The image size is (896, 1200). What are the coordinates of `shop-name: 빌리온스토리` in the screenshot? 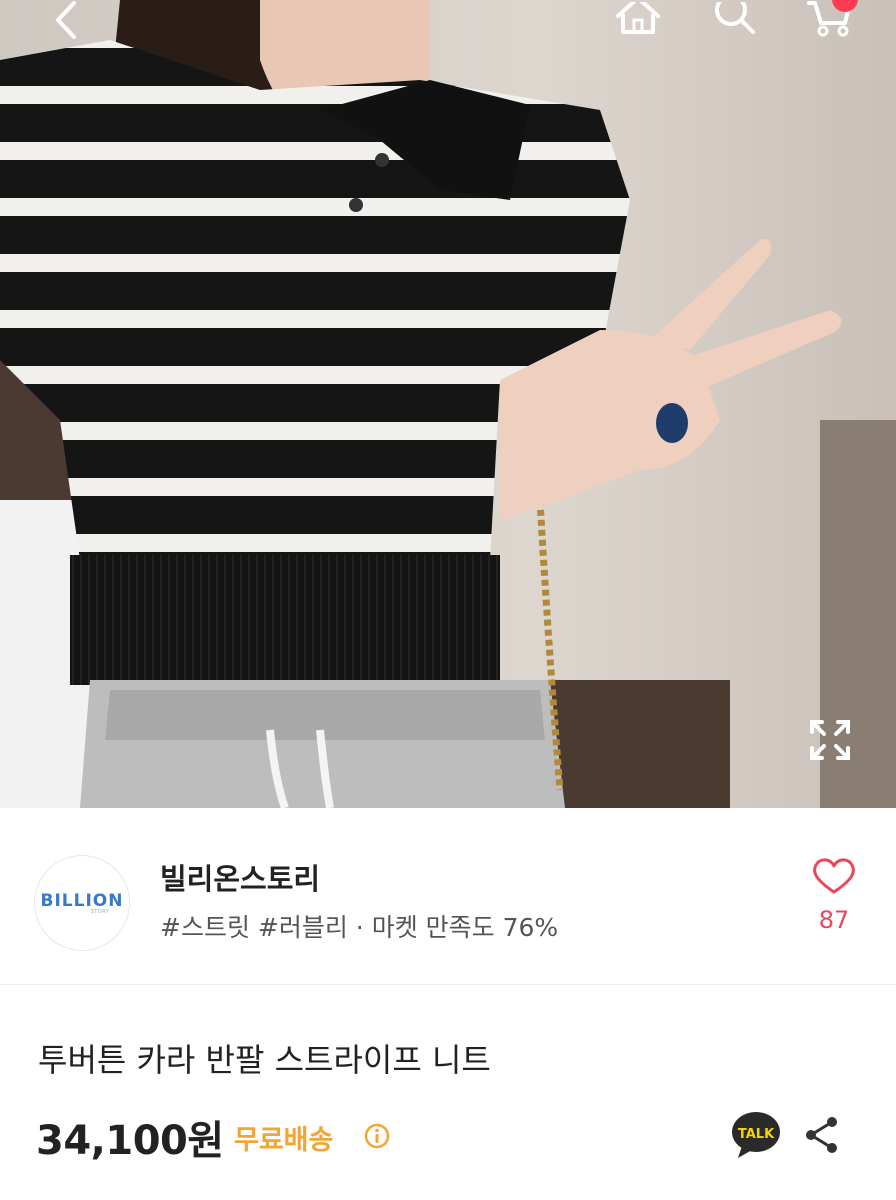 It's located at (240, 877).